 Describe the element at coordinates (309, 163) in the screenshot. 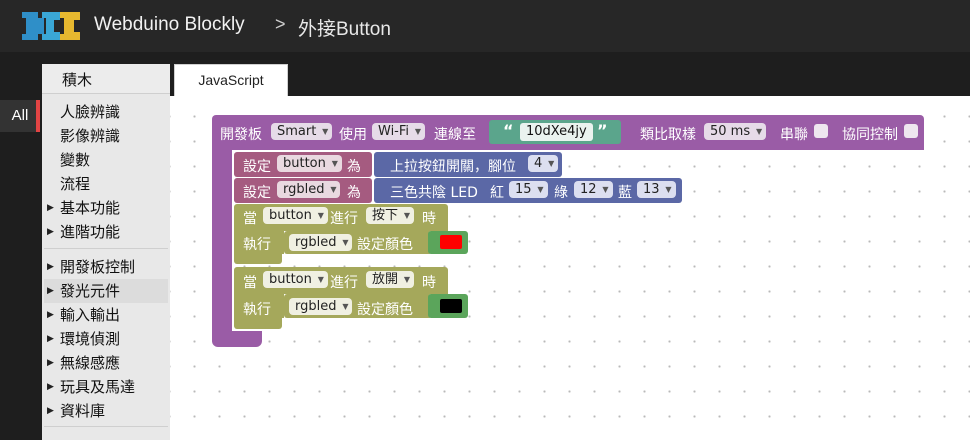

I see `button-variable-dropdown: button ▼` at that location.